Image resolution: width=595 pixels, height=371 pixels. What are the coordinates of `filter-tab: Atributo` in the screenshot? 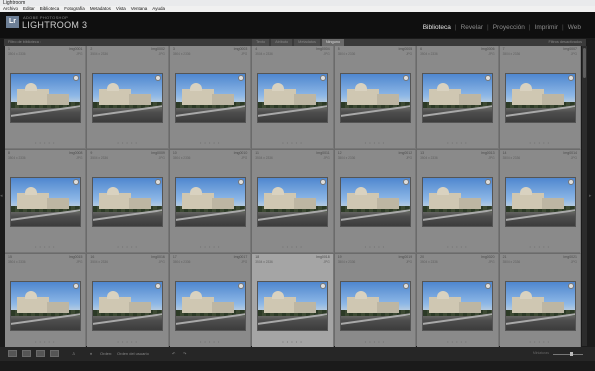 It's located at (282, 42).